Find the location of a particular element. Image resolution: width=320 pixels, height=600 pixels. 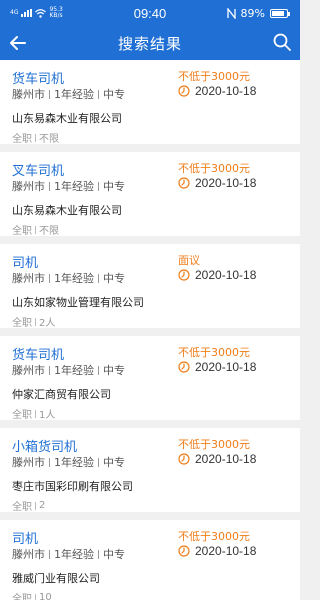

job-footer: 全职 2人 is located at coordinates (33, 321).